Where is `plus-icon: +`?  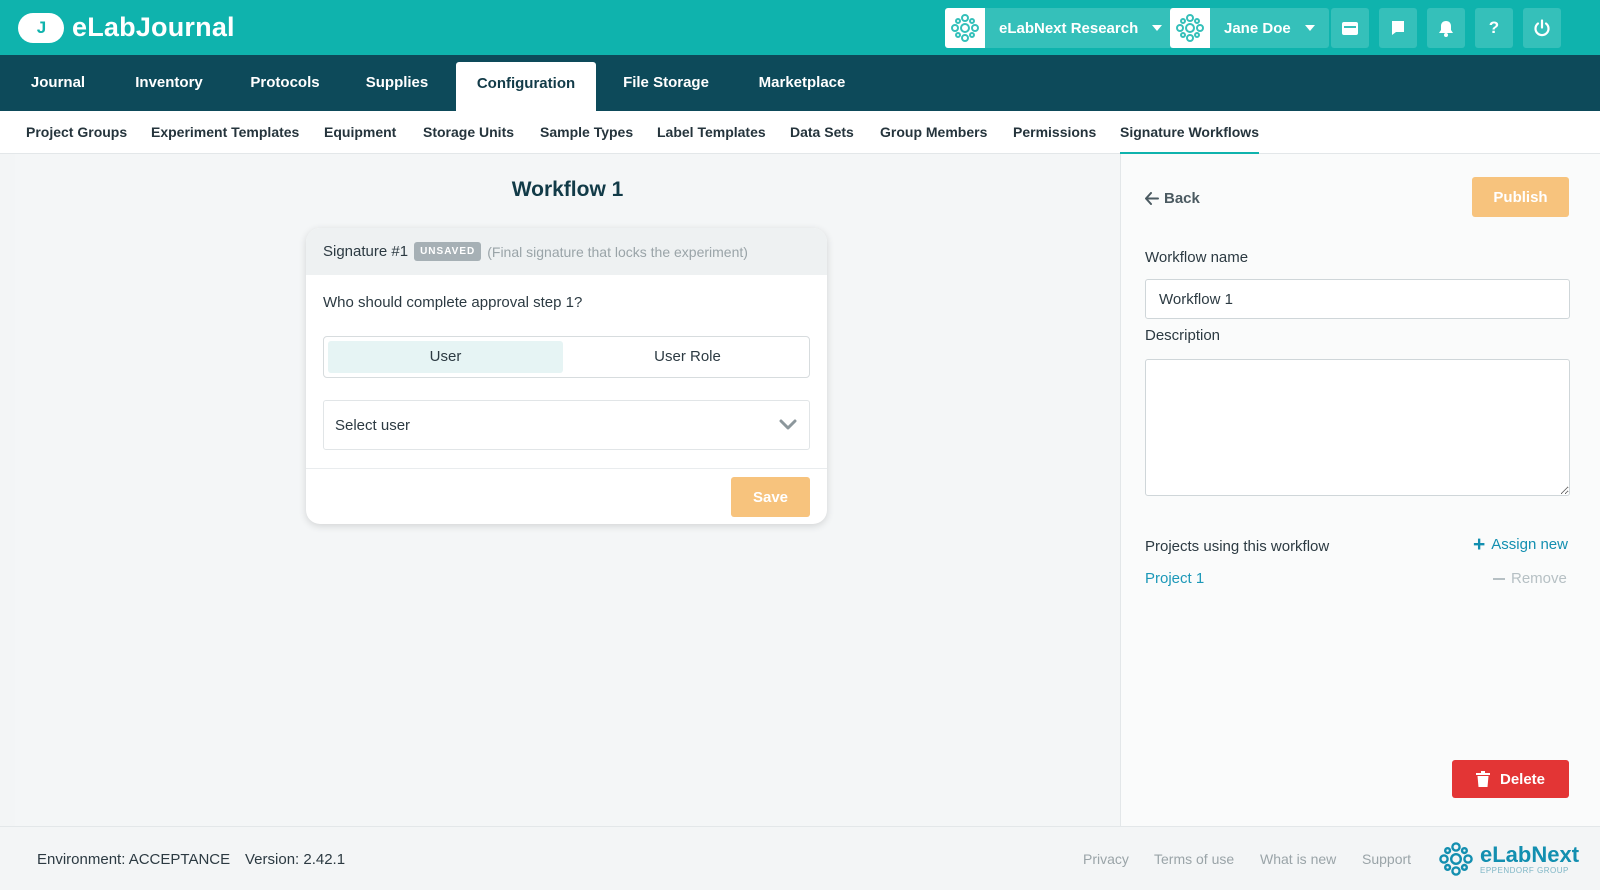 plus-icon: + is located at coordinates (1479, 544).